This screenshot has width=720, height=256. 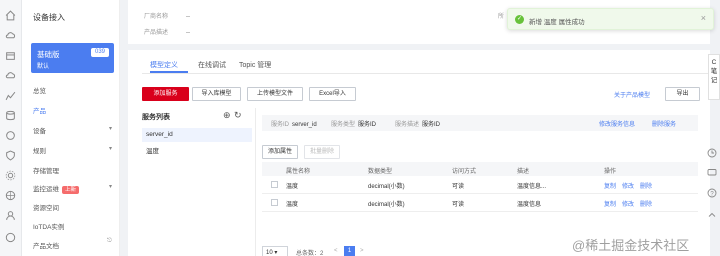 I want to click on description-row: 产品描述 --, so click(x=167, y=31).